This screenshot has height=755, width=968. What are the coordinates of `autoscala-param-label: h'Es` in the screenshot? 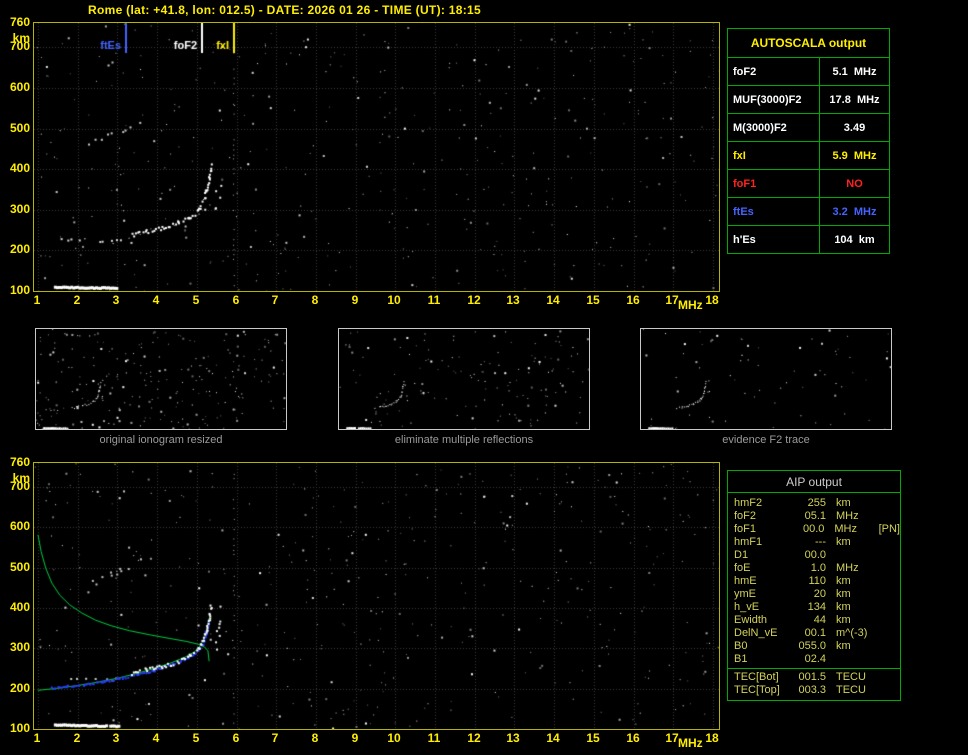 It's located at (773, 239).